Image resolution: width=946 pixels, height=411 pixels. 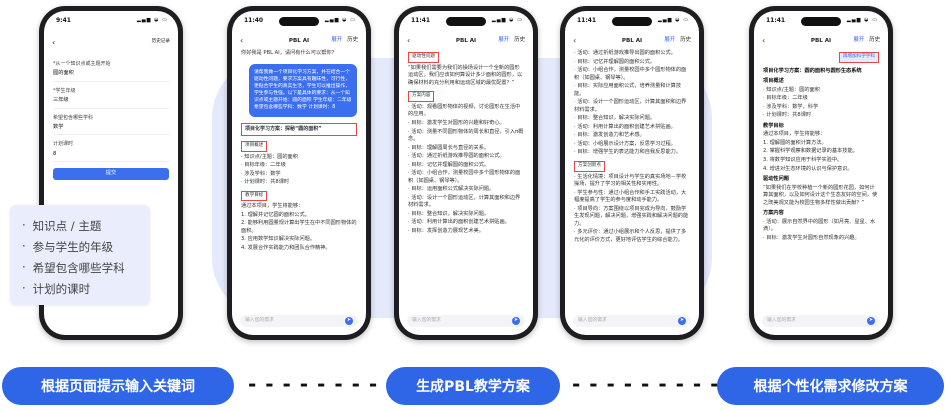 What do you see at coordinates (819, 225) in the screenshot?
I see `list-item: · 活动：展示自然界中的圆形（如月亮、星星、水滴）。` at bounding box center [819, 225].